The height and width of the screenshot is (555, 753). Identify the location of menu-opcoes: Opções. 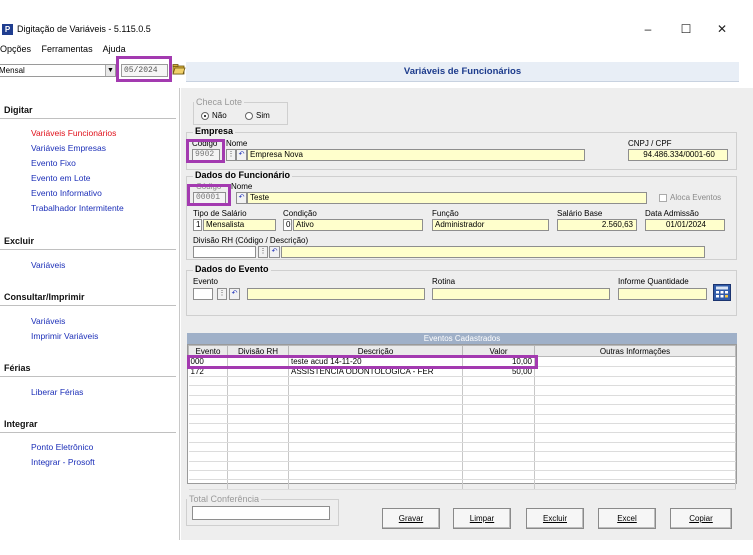
(15, 49).